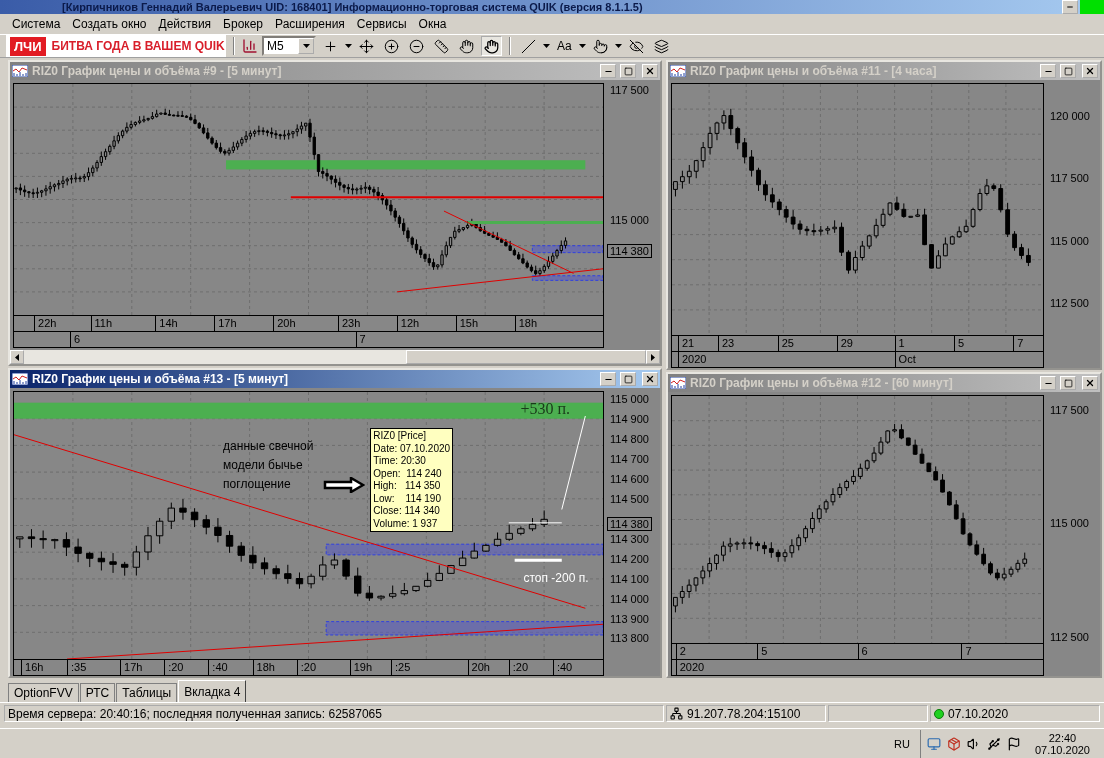 This screenshot has height=758, width=1104. What do you see at coordinates (45, 323) in the screenshot?
I see `time-axis-label: 22h` at bounding box center [45, 323].